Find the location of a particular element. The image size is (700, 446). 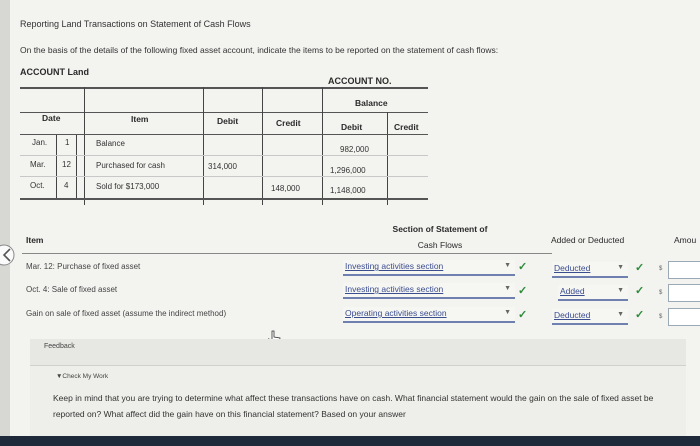

col-header-date: Date is located at coordinates (51, 118).